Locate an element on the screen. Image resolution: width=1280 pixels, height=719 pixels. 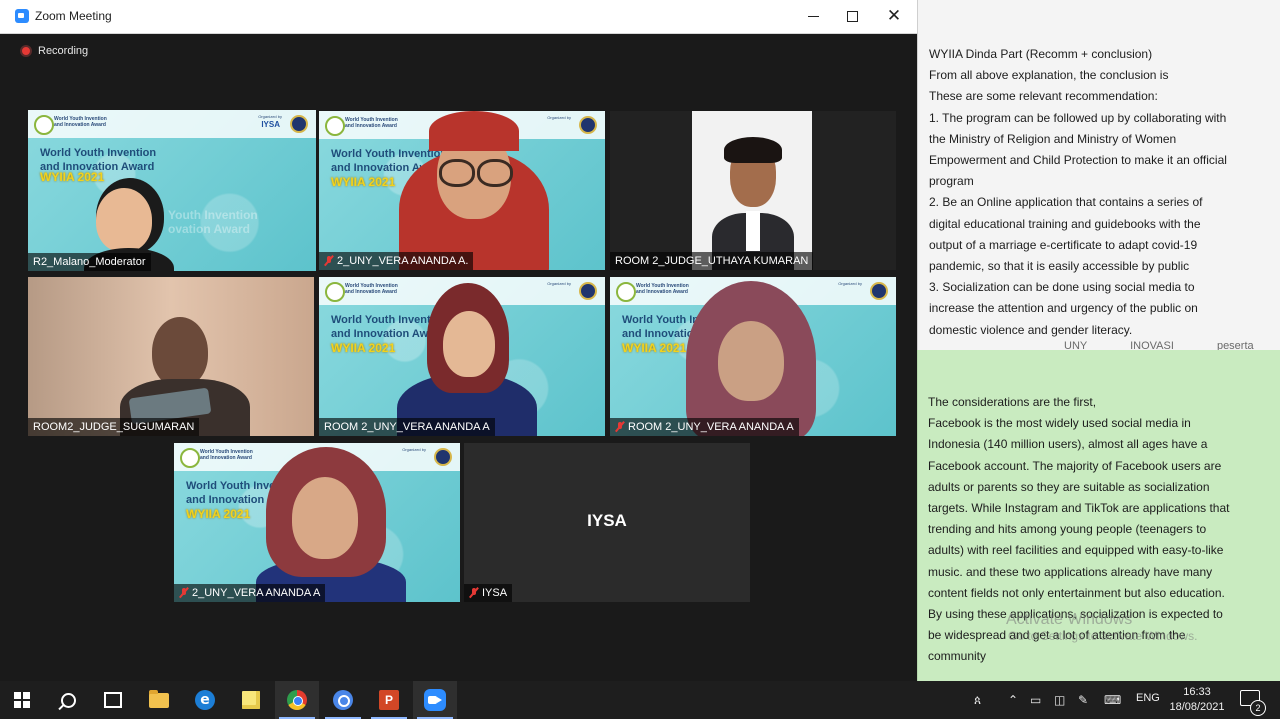
notes-line: domestic violence and gender literacy. is located at coordinates (1031, 329).